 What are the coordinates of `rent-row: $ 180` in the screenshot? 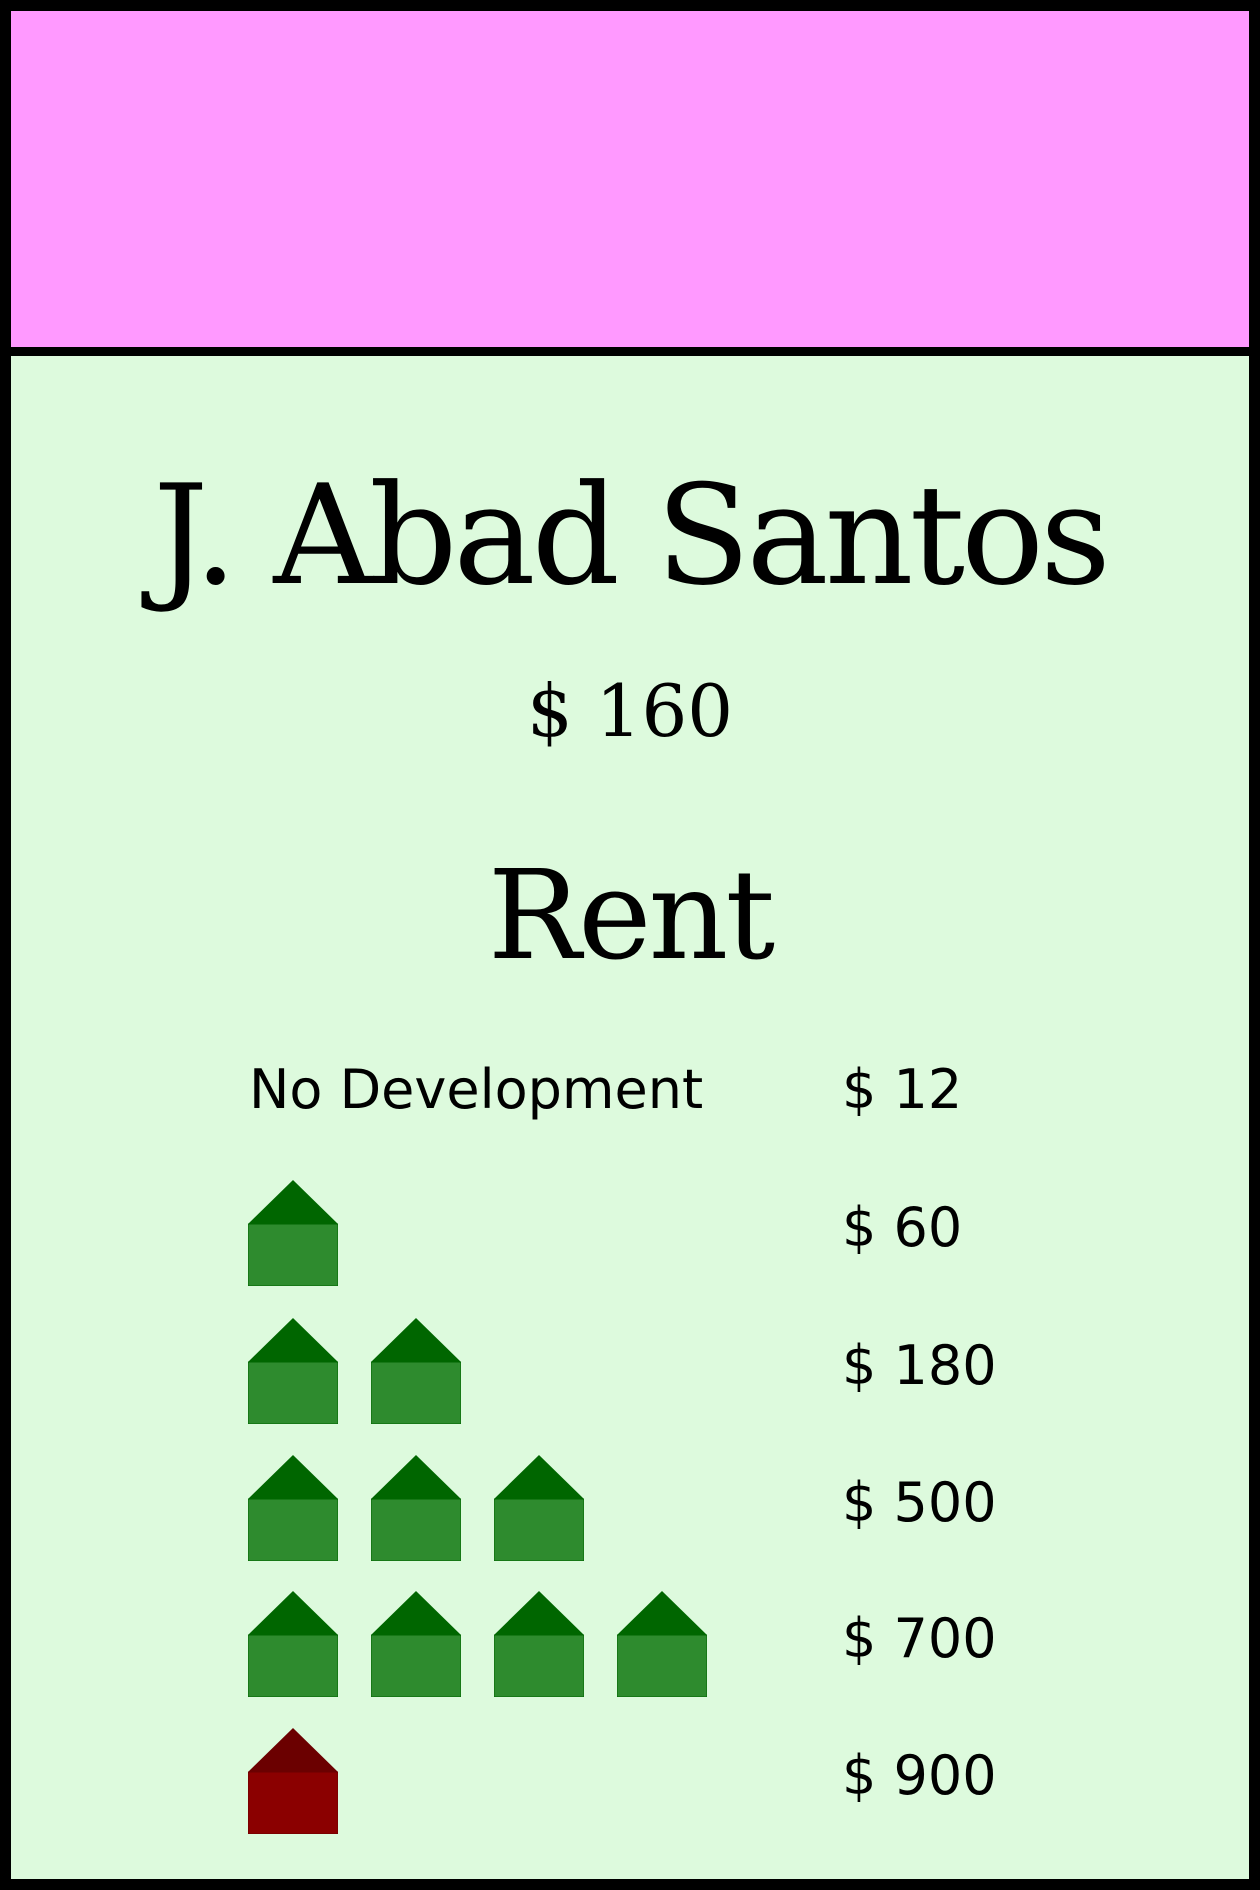 It's located at (630, 1370).